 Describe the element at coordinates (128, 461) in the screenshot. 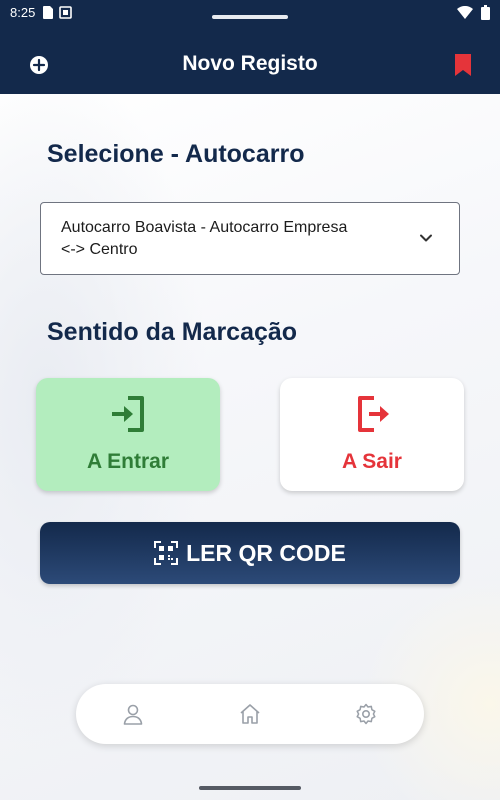

I see `enter-label: A Entrar` at that location.